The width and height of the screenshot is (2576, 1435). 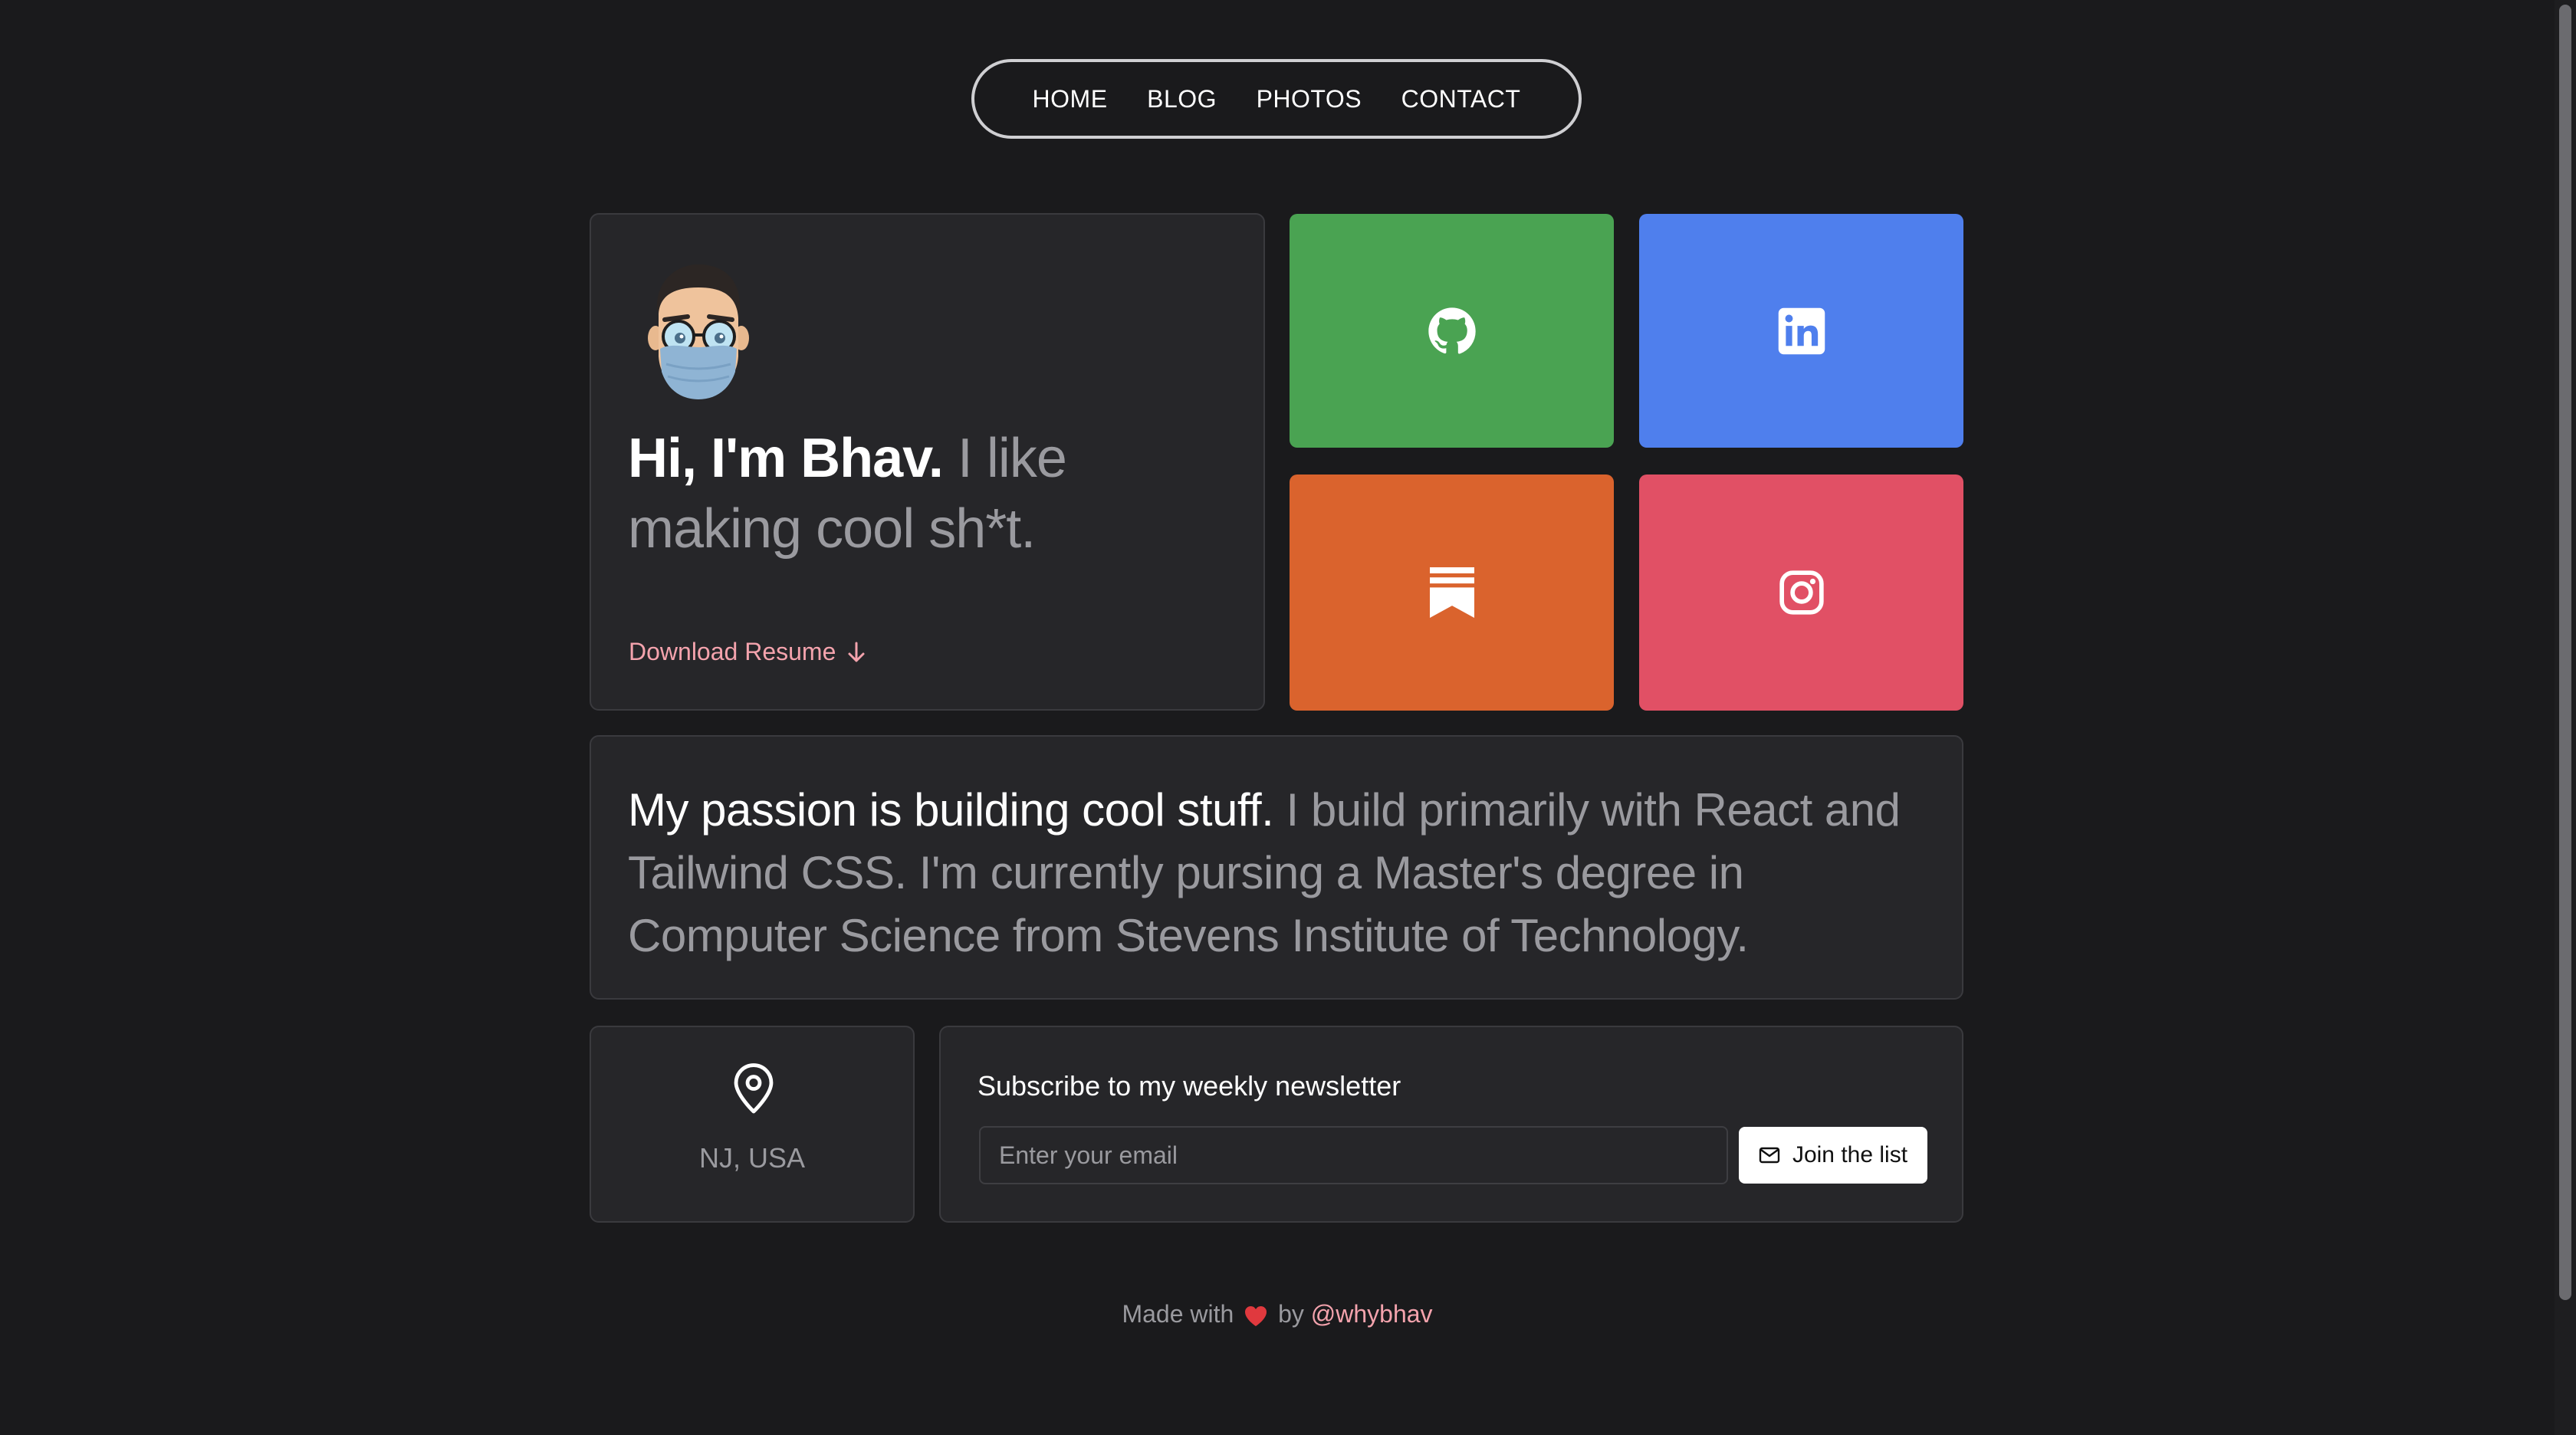 I want to click on heart-icon, so click(x=1256, y=1315).